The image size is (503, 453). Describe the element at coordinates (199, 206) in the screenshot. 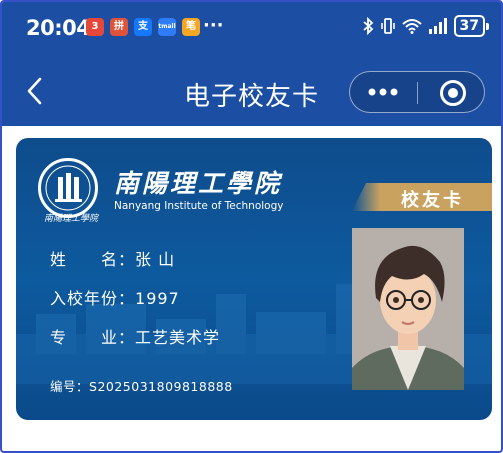

I see `school-name-en: Nanyang Institute of Technology` at that location.